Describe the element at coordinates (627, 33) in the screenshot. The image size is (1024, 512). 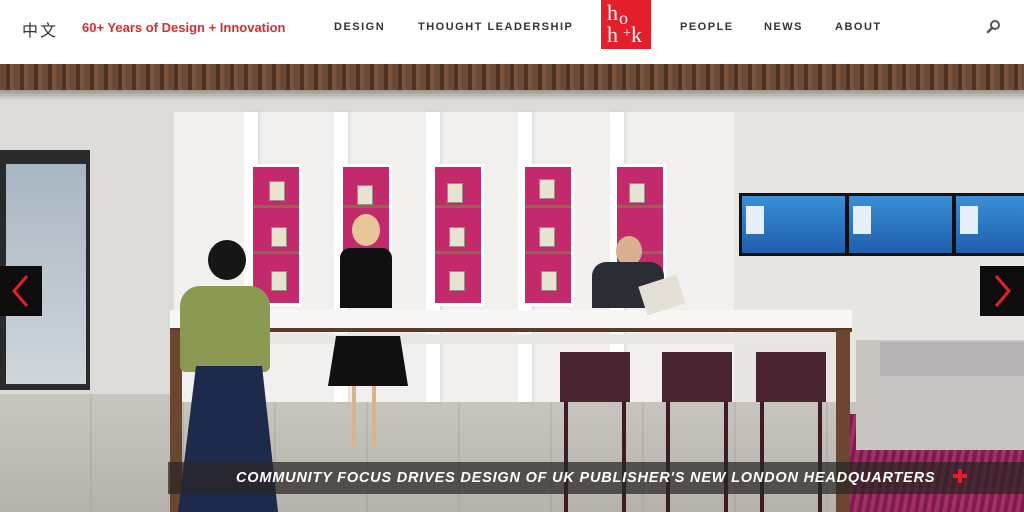
I see `logo-plus: +` at that location.